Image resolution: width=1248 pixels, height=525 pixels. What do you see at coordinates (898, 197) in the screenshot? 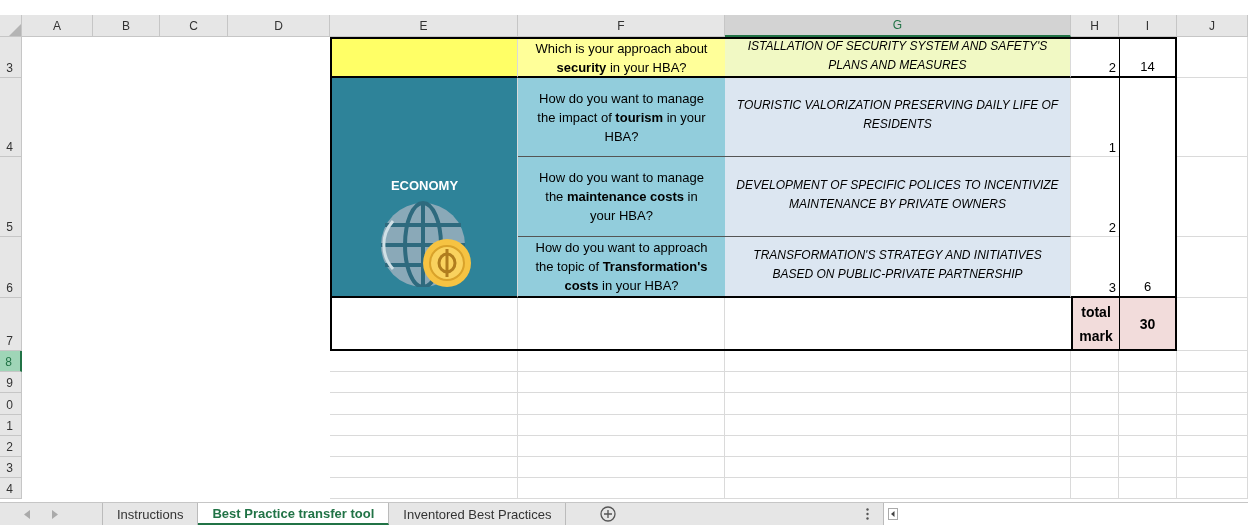
I see `answer-cell: DEVELOPMENT OF SPECIFIC POLICES TO INCENTIVIZE MAINTENANCE BY PRIVATE OWNERS` at bounding box center [898, 197].